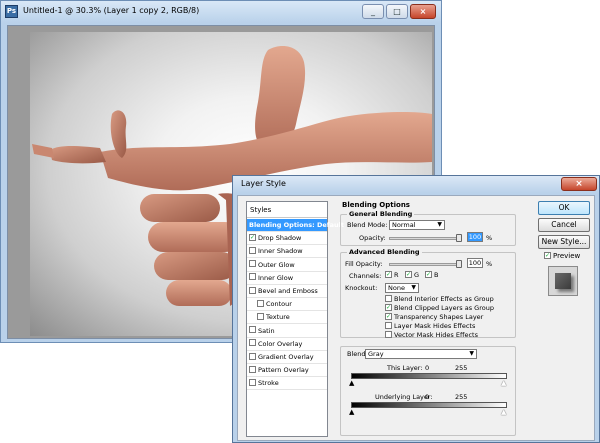 The image size is (600, 443). What do you see at coordinates (283, 370) in the screenshot?
I see `style-item-label: Pattern Overlay` at bounding box center [283, 370].